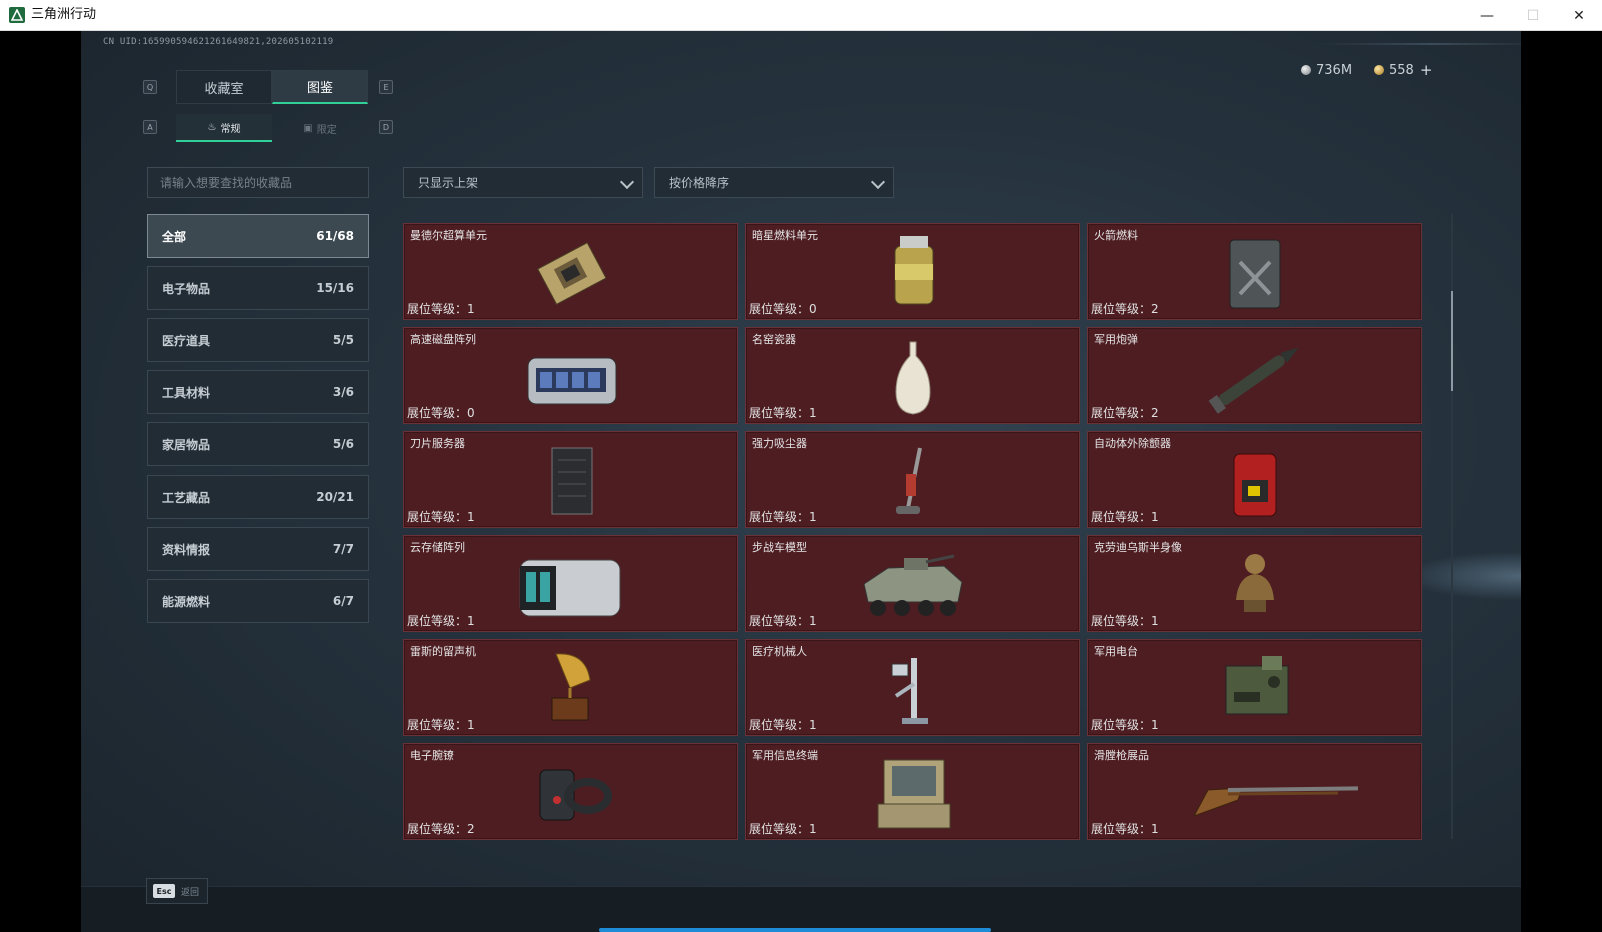  What do you see at coordinates (523, 182) in the screenshot?
I see `listing-filter-dropdown: 只显示上架` at bounding box center [523, 182].